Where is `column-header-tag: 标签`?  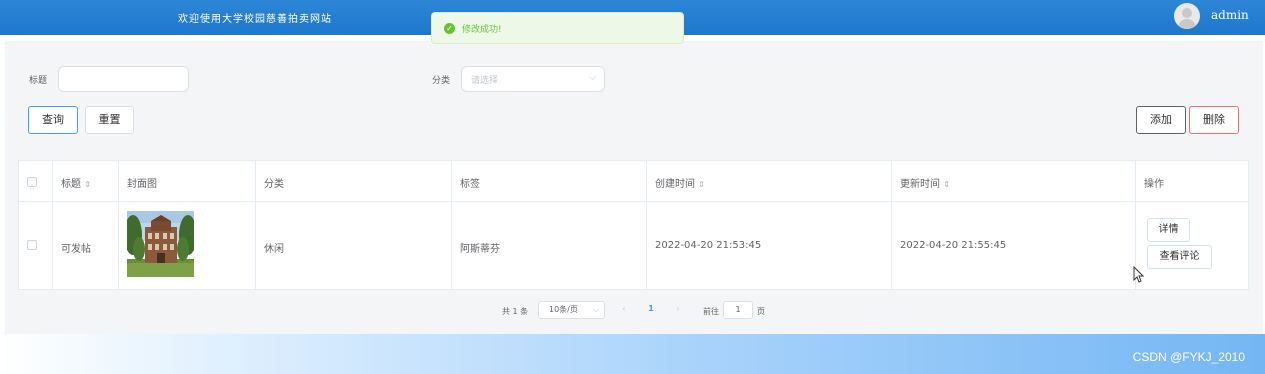
column-header-tag: 标签 is located at coordinates (470, 184).